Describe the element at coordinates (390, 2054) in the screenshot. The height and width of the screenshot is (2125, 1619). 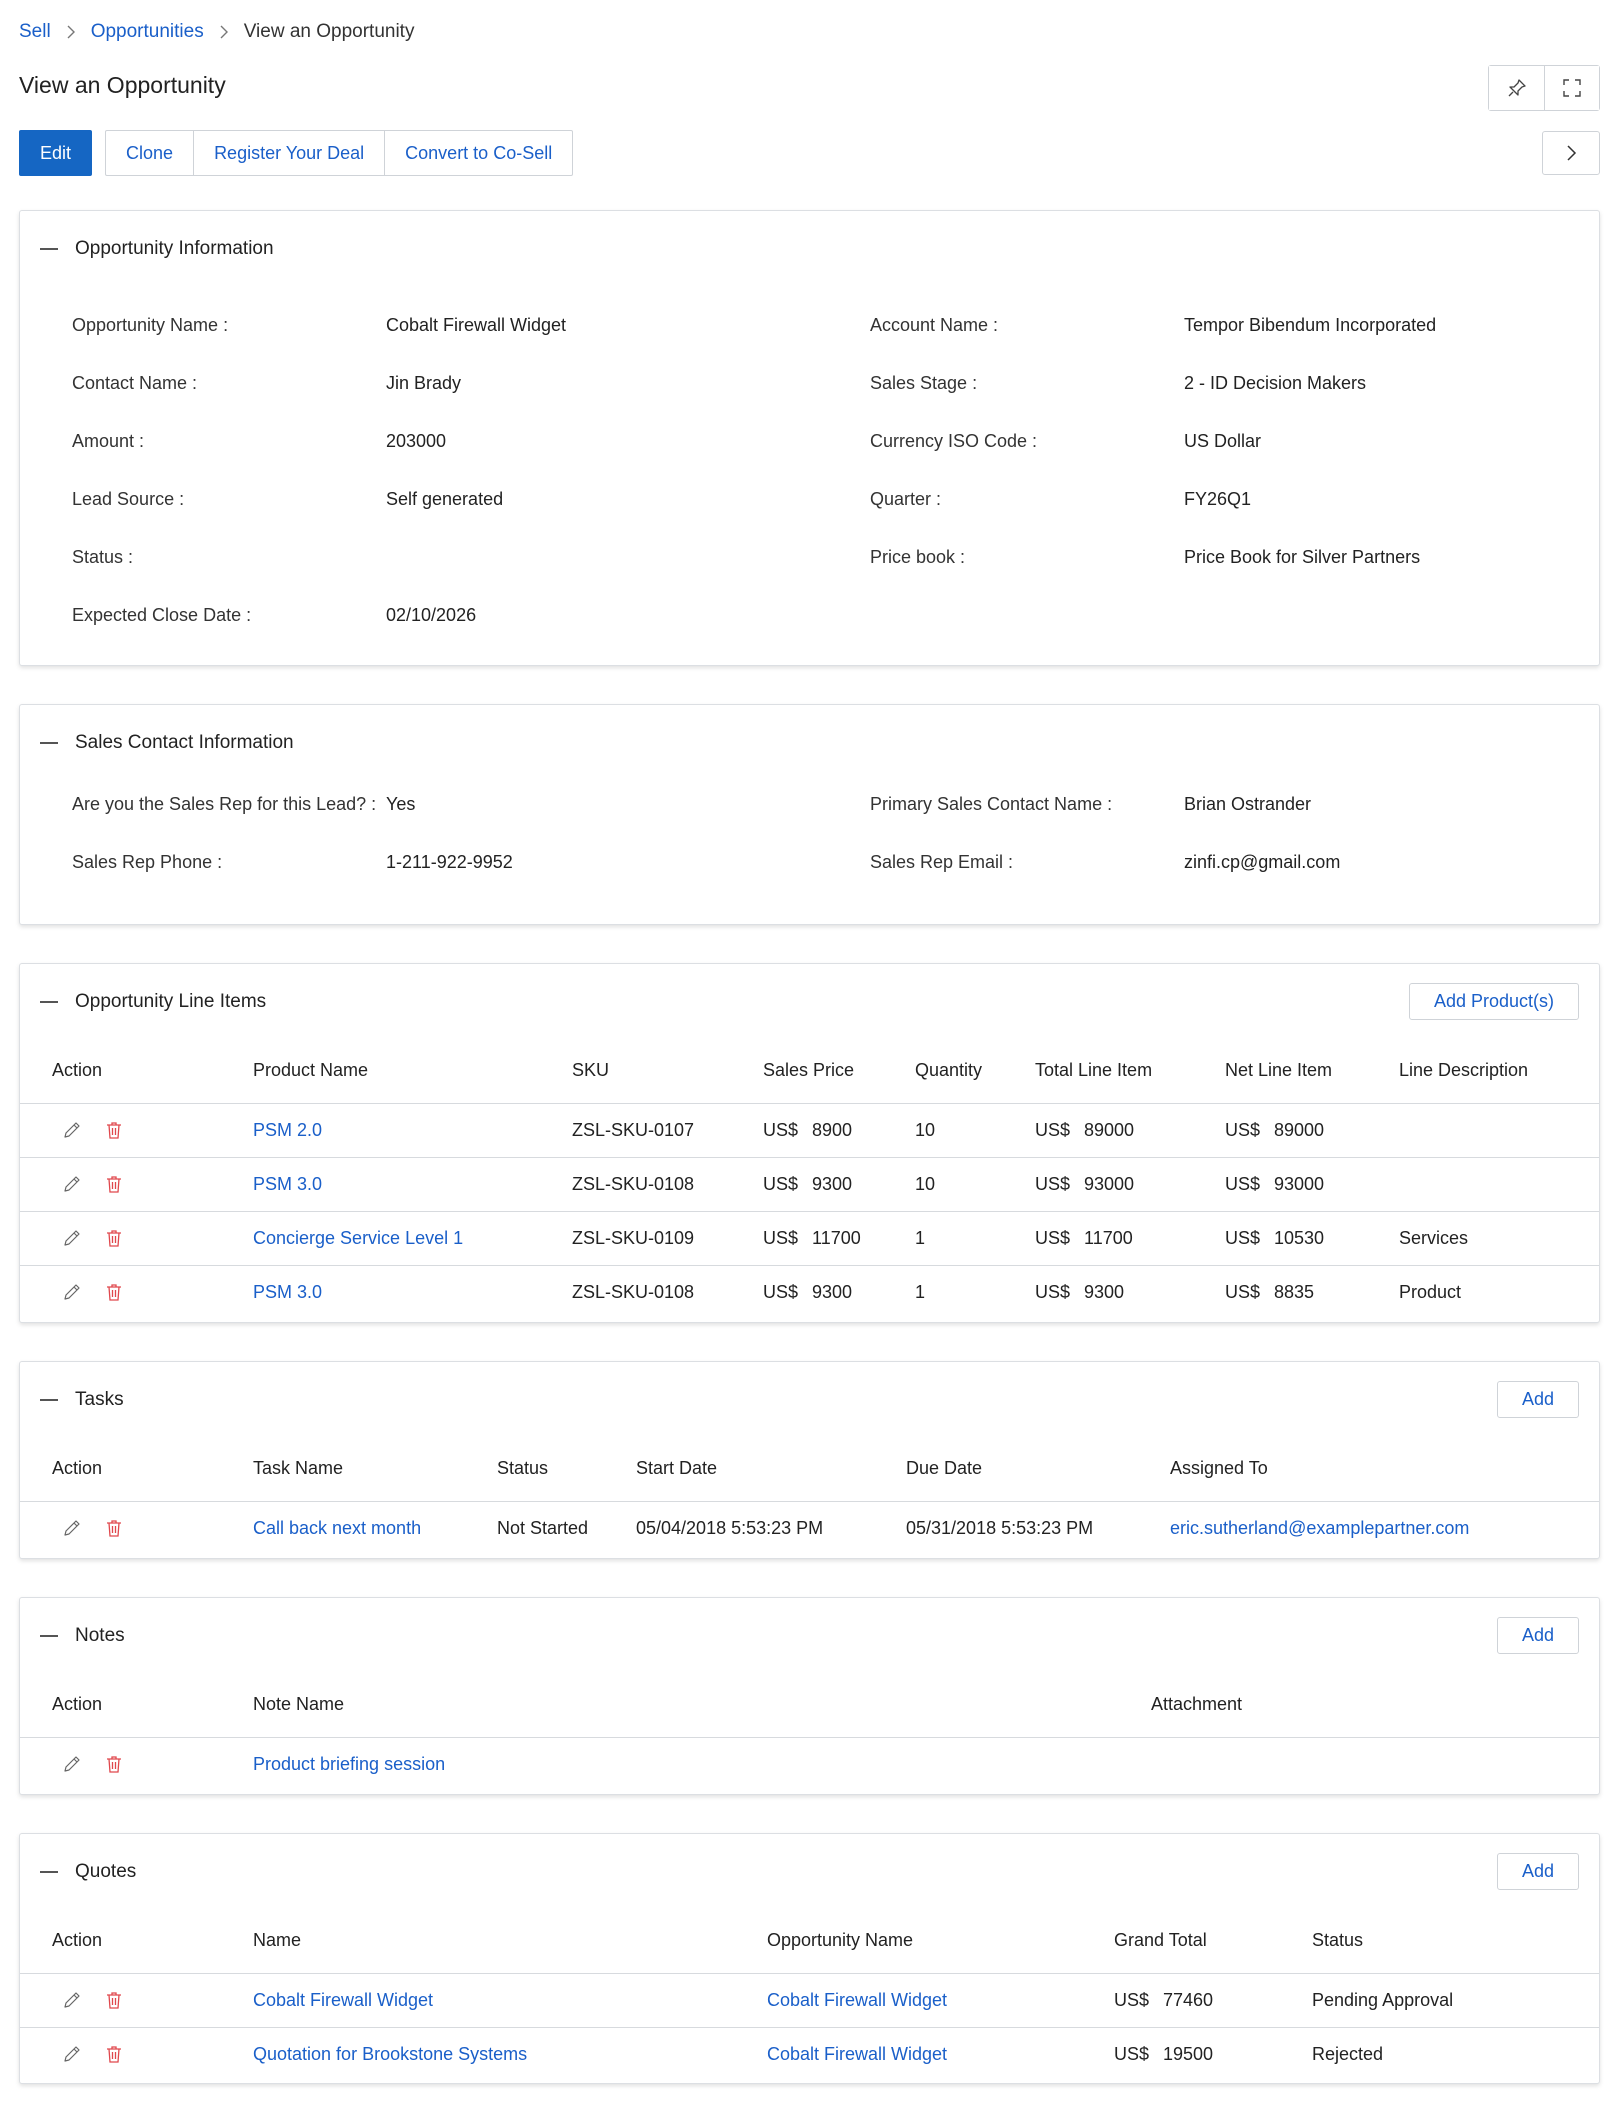
I see `quote-link: Quotation for Brookstone Systems` at that location.